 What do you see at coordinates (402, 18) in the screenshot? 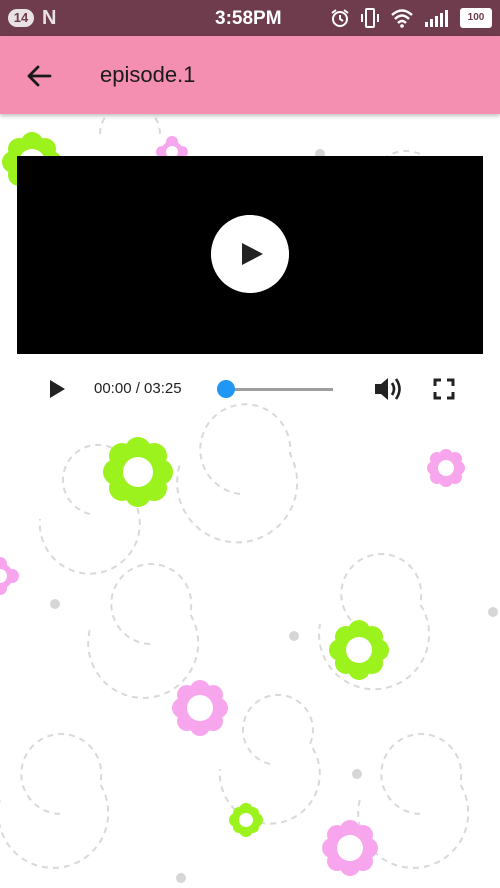
I see `wifi-icon` at bounding box center [402, 18].